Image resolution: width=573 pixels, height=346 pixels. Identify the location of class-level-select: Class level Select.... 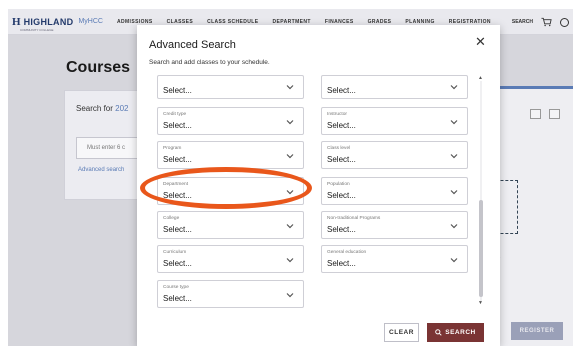
(394, 155).